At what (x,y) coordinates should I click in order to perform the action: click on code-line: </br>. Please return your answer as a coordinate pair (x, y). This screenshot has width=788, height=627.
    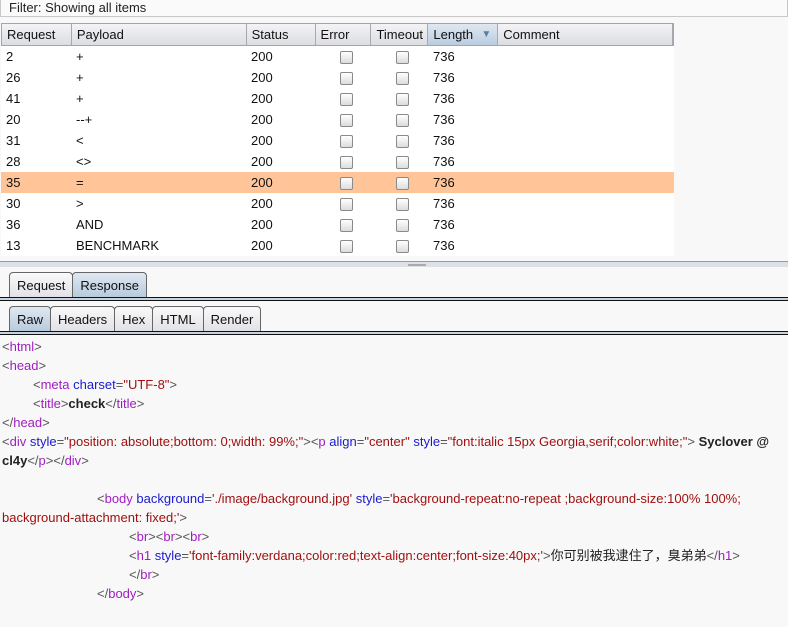
    Looking at the image, I should click on (395, 574).